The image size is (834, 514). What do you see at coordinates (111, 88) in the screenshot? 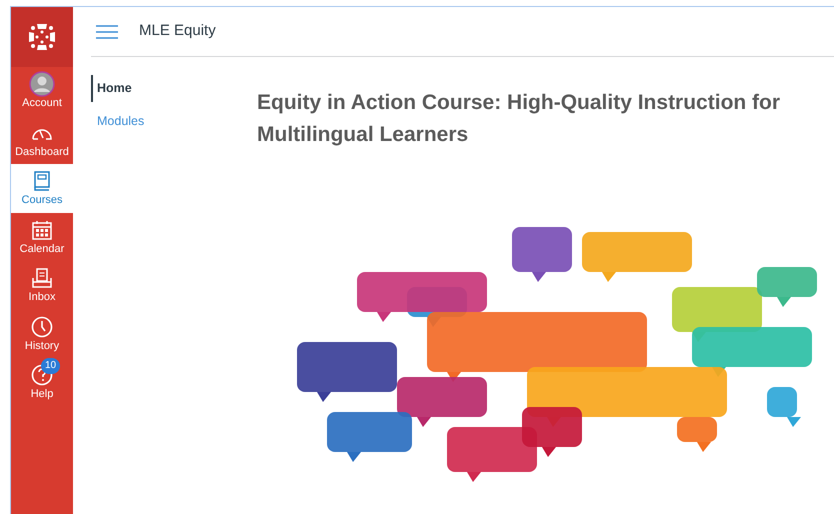
I see `course-nav-link: Home` at bounding box center [111, 88].